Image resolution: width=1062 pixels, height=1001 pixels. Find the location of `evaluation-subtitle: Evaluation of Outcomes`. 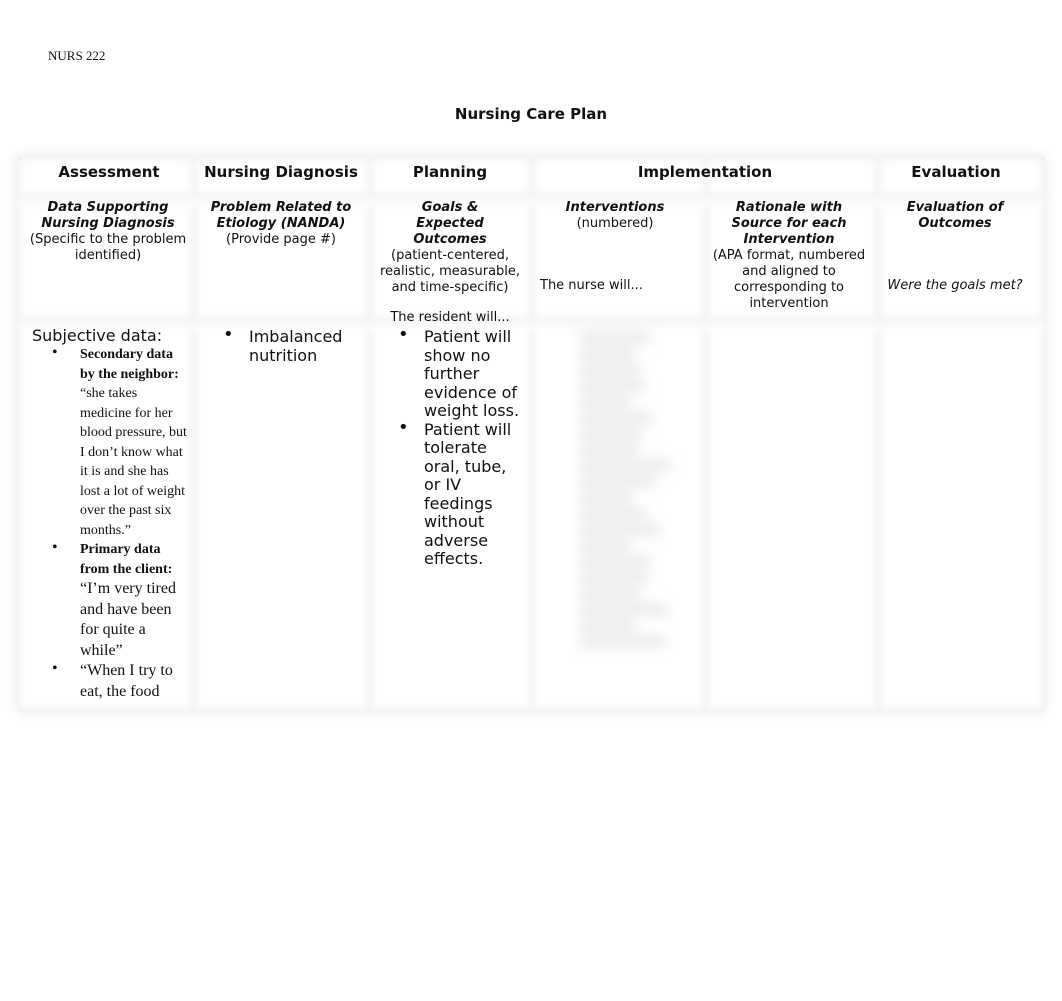

evaluation-subtitle: Evaluation of Outcomes is located at coordinates (955, 215).